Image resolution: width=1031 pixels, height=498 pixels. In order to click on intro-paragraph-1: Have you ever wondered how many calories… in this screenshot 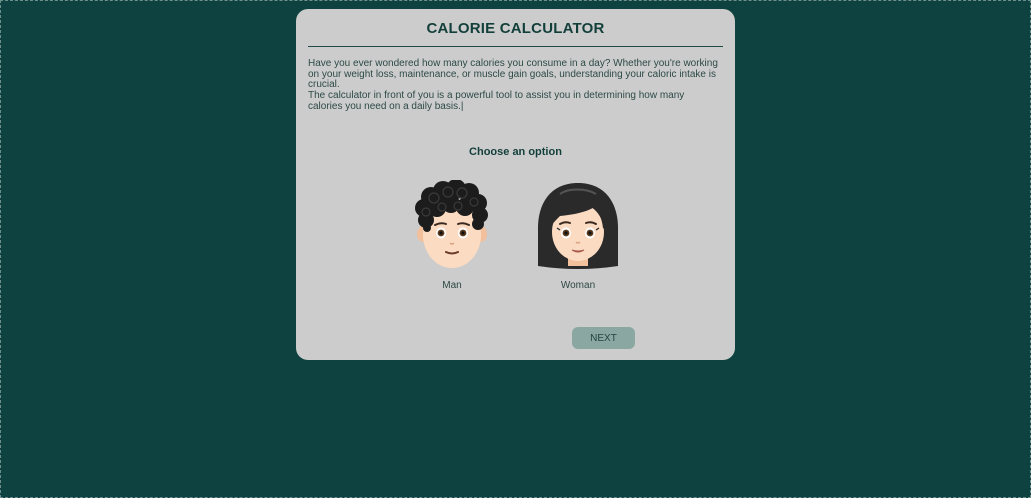, I will do `click(513, 74)`.